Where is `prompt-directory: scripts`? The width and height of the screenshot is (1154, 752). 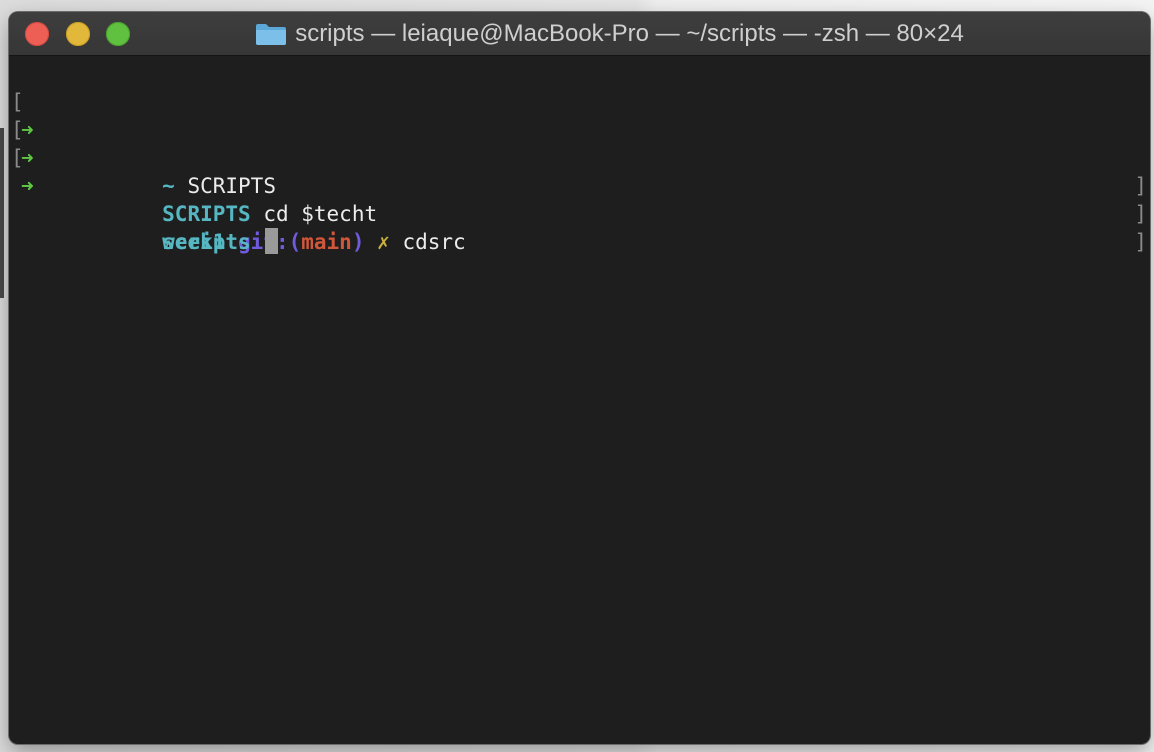 prompt-directory: scripts is located at coordinates (206, 242).